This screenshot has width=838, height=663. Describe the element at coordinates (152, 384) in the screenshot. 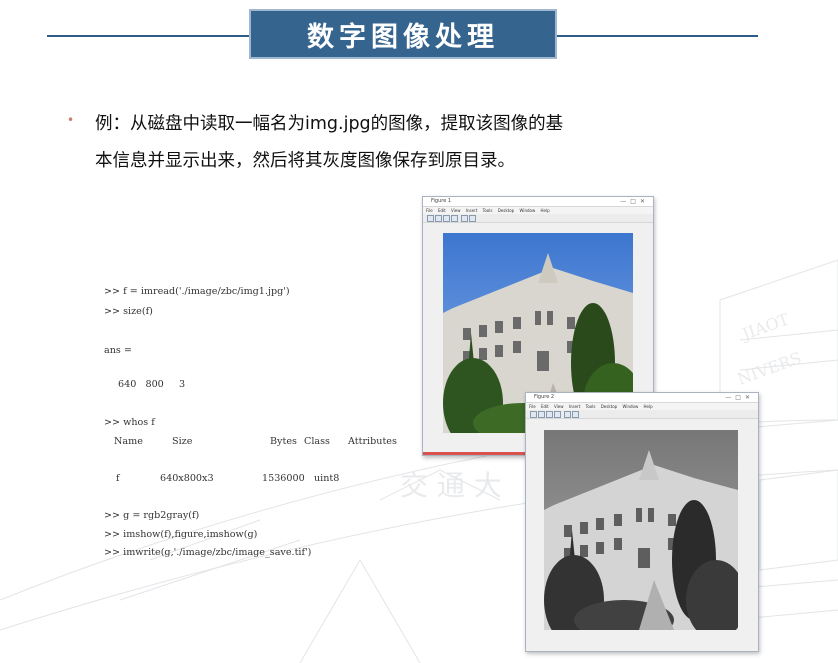

I see `console-line: 640 800 3` at that location.